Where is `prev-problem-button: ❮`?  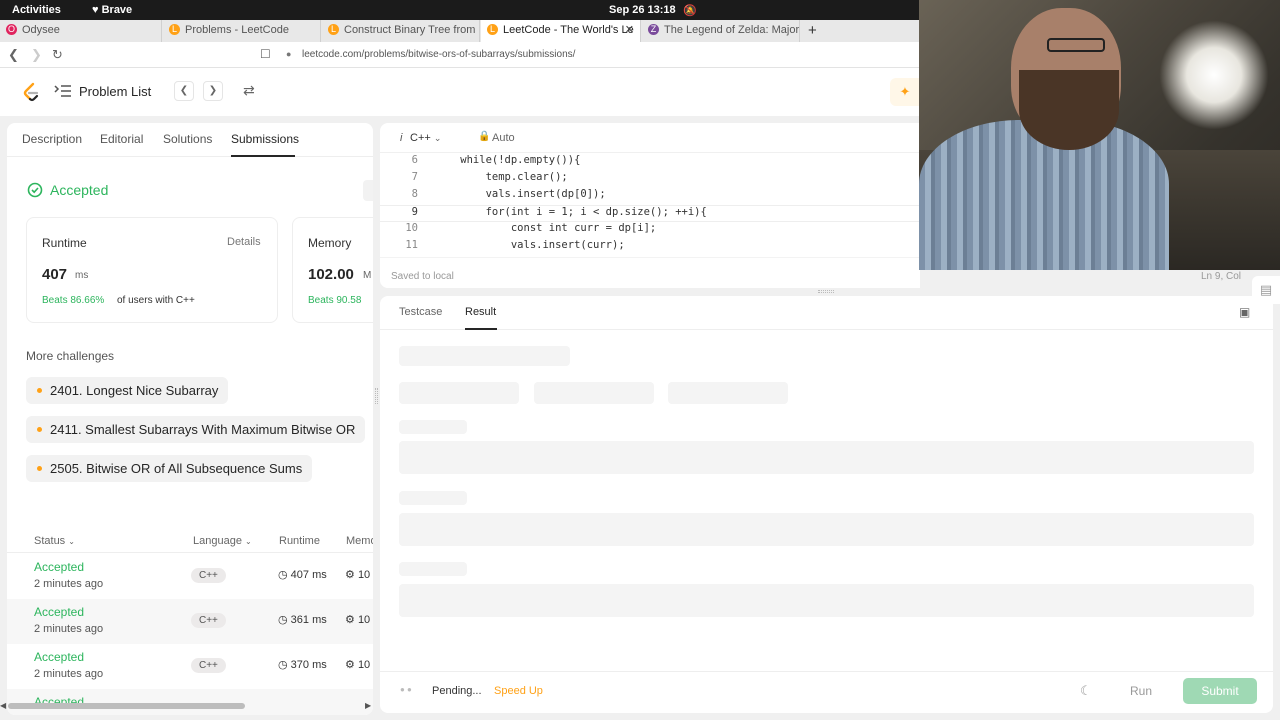
prev-problem-button: ❮ is located at coordinates (184, 91).